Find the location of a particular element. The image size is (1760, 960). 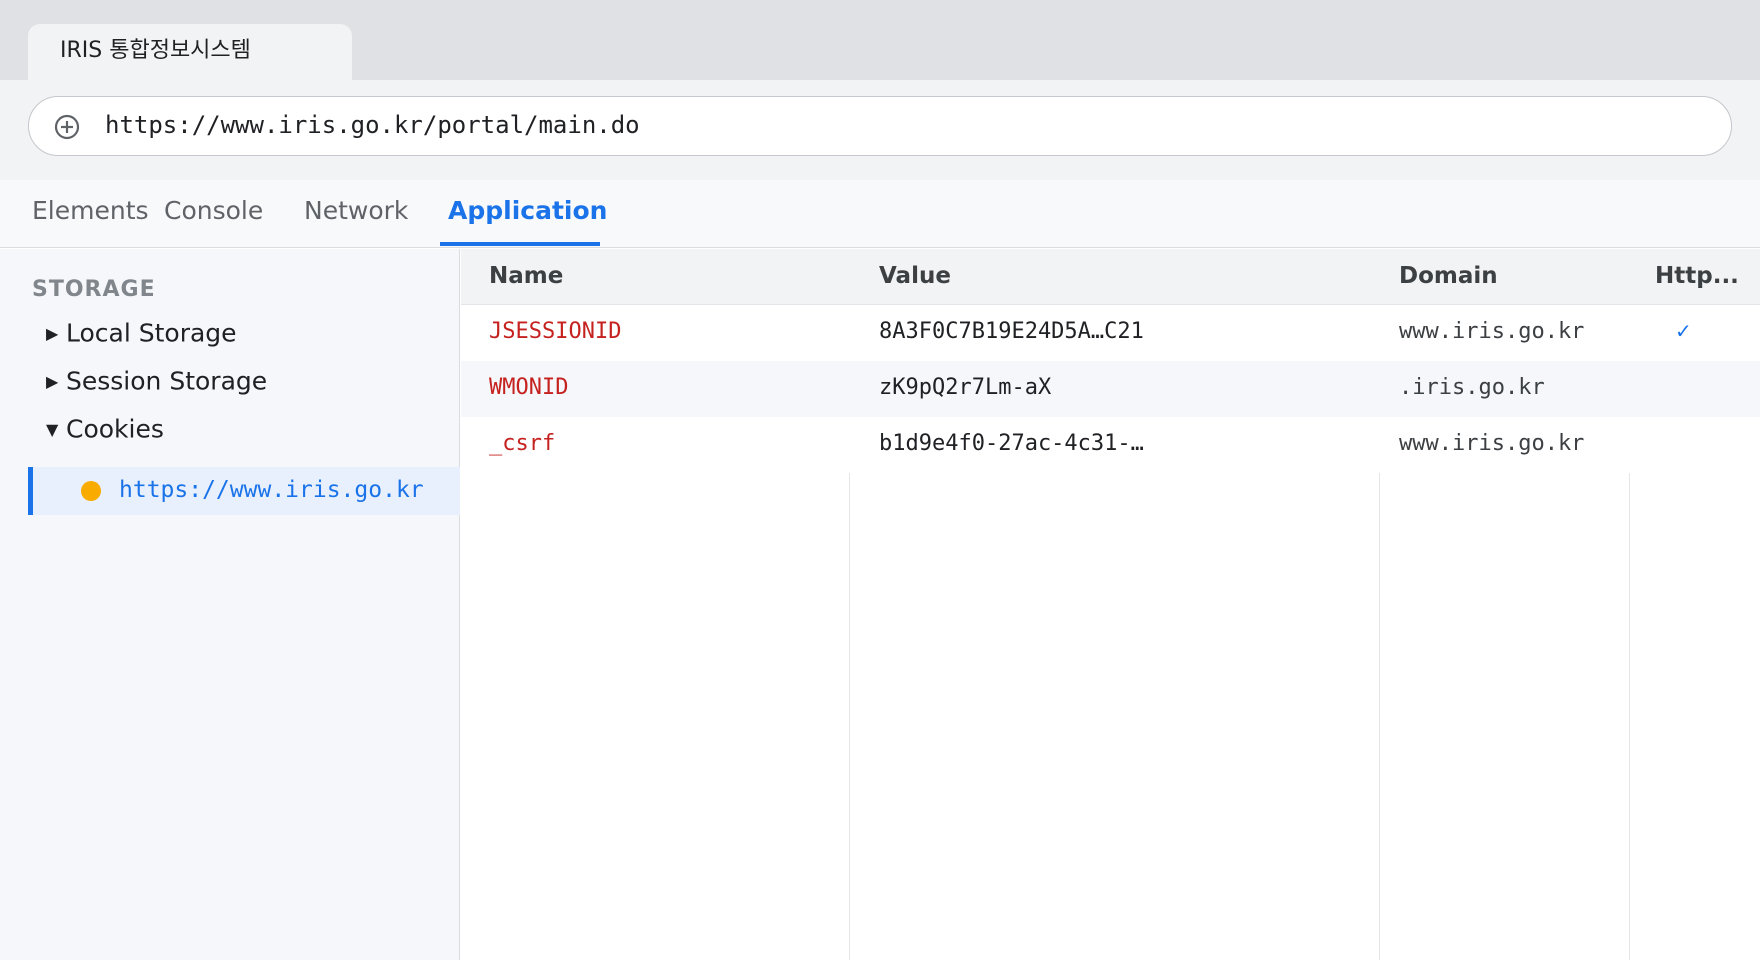

column-header-name: Name is located at coordinates (526, 276).